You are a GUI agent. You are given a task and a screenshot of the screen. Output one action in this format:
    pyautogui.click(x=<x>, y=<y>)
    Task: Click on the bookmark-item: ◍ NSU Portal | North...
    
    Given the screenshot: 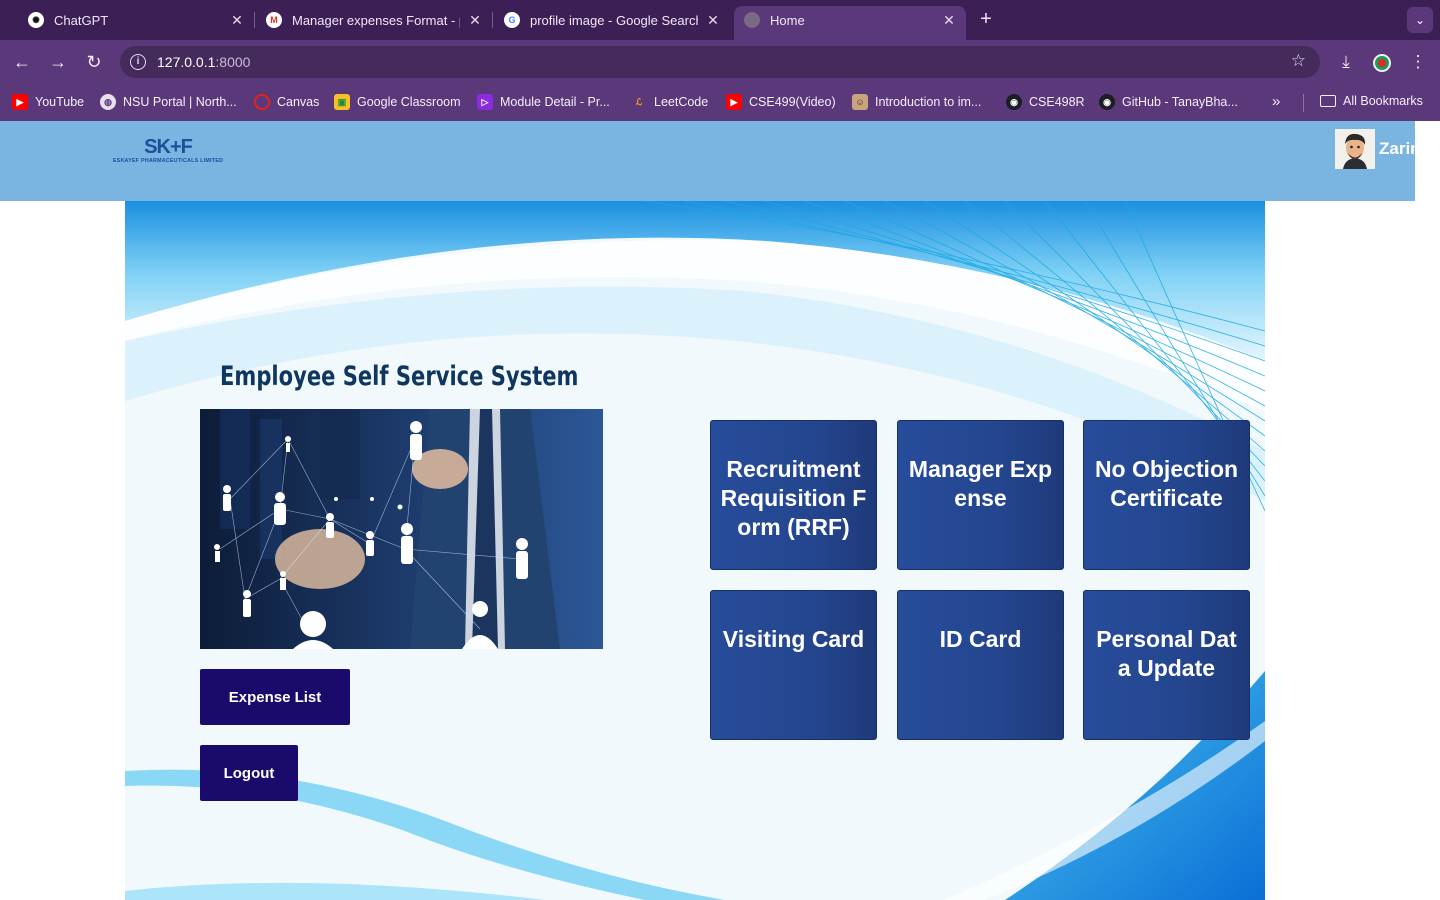 What is the action you would take?
    pyautogui.click(x=168, y=102)
    